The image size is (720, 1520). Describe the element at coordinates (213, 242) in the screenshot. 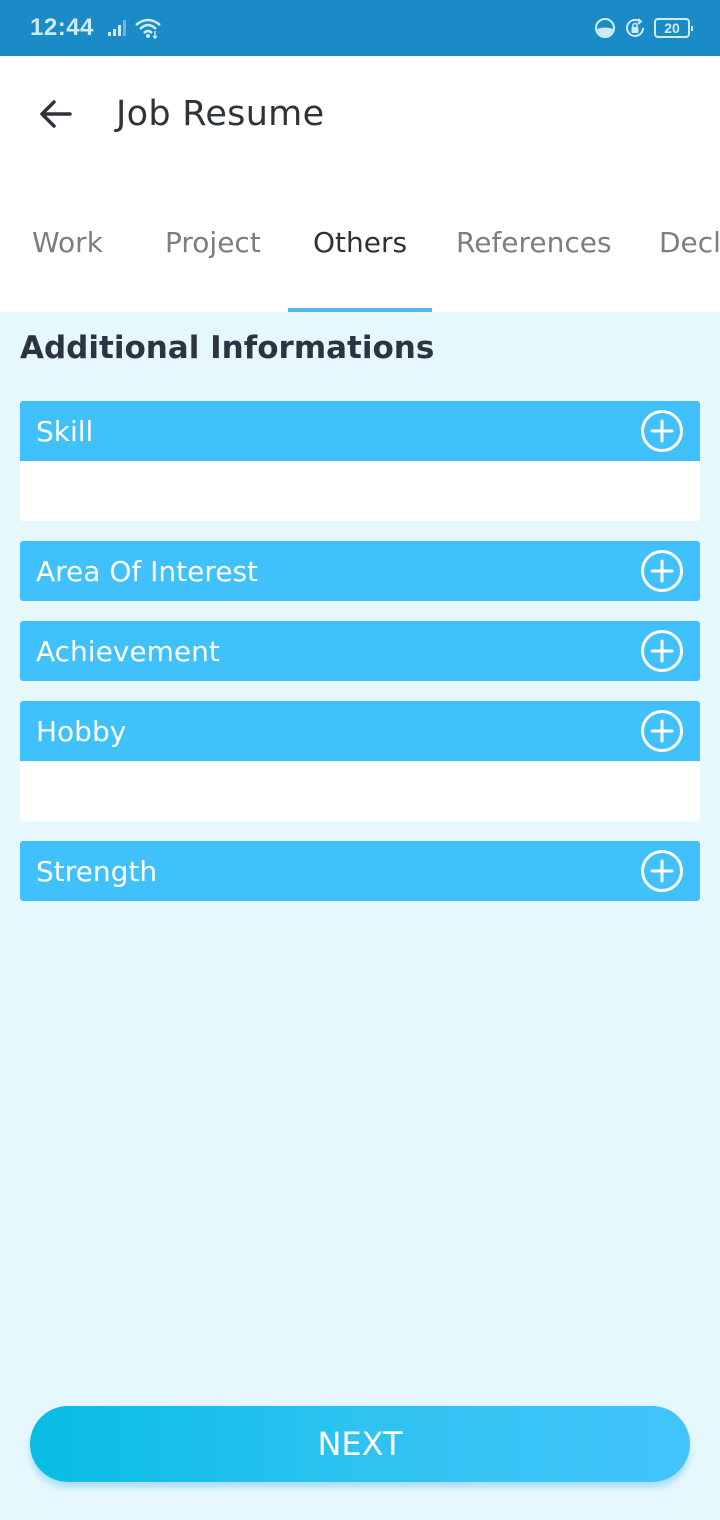

I see `tab-project: Project` at that location.